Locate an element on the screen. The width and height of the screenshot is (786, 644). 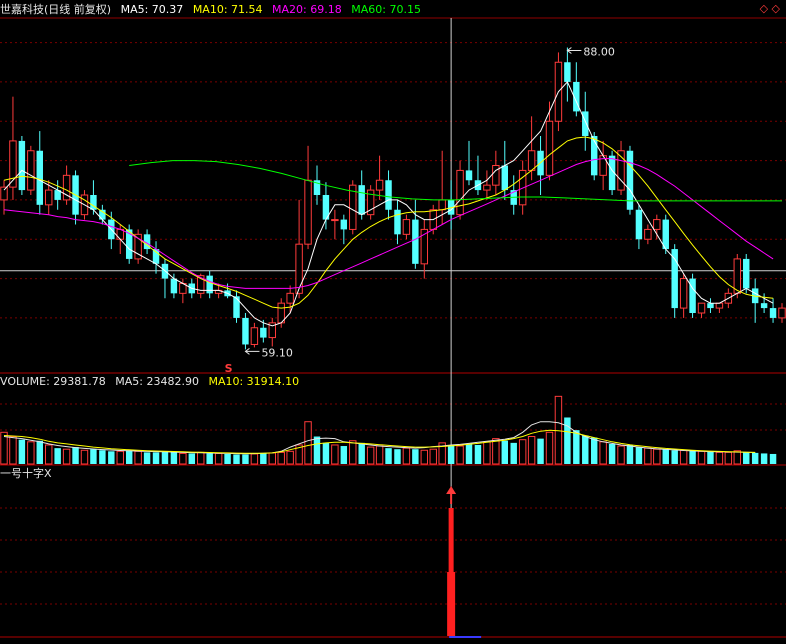
signal-up-arrow-icon is located at coordinates (451, 490).